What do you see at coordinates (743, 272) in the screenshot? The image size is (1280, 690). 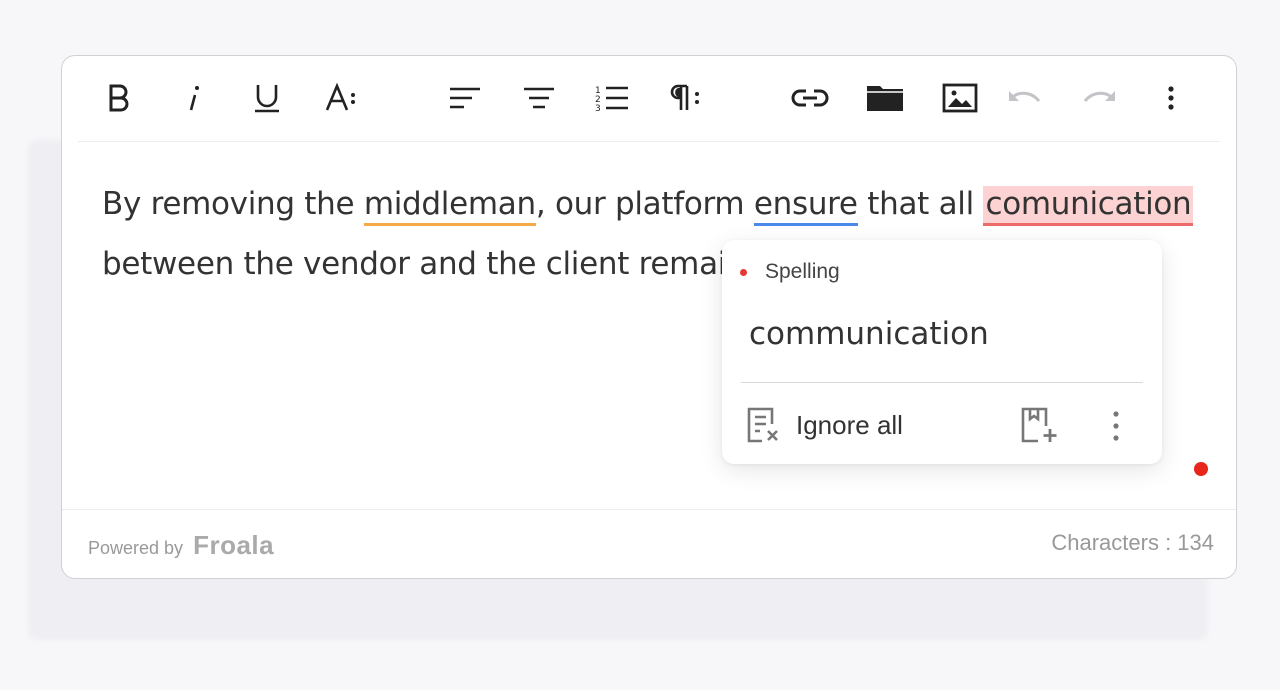 I see `spelling-dot-icon` at bounding box center [743, 272].